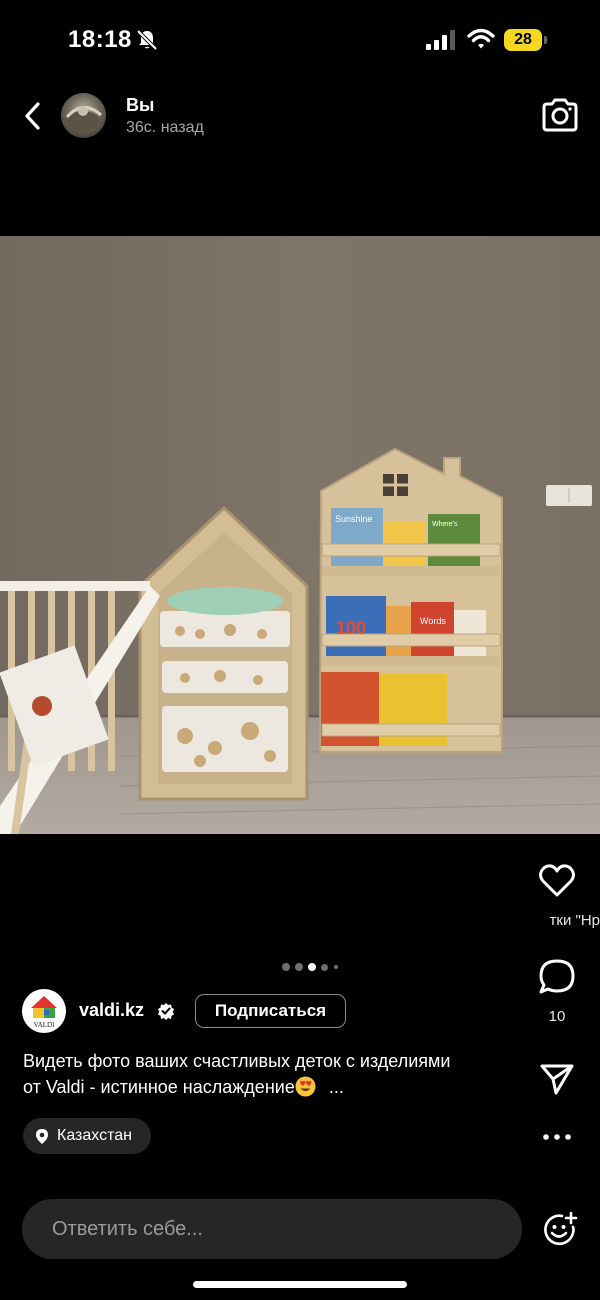 This screenshot has height=1300, width=600. I want to click on svg-text: Where's, so click(445, 524).